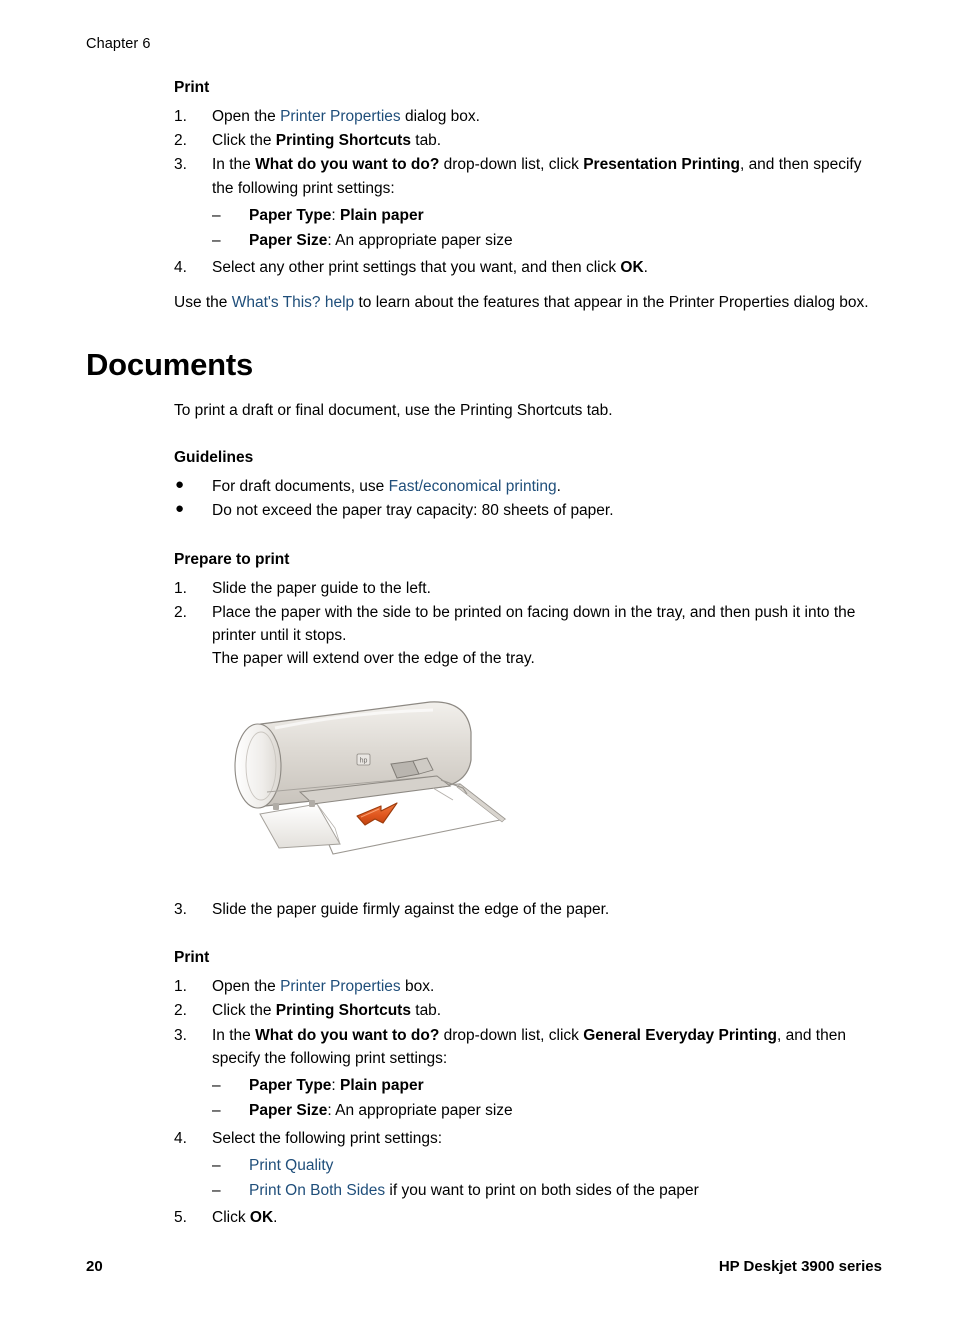 This screenshot has height=1321, width=954. I want to click on sub-settings-item: – Print Quality, so click(549, 1165).